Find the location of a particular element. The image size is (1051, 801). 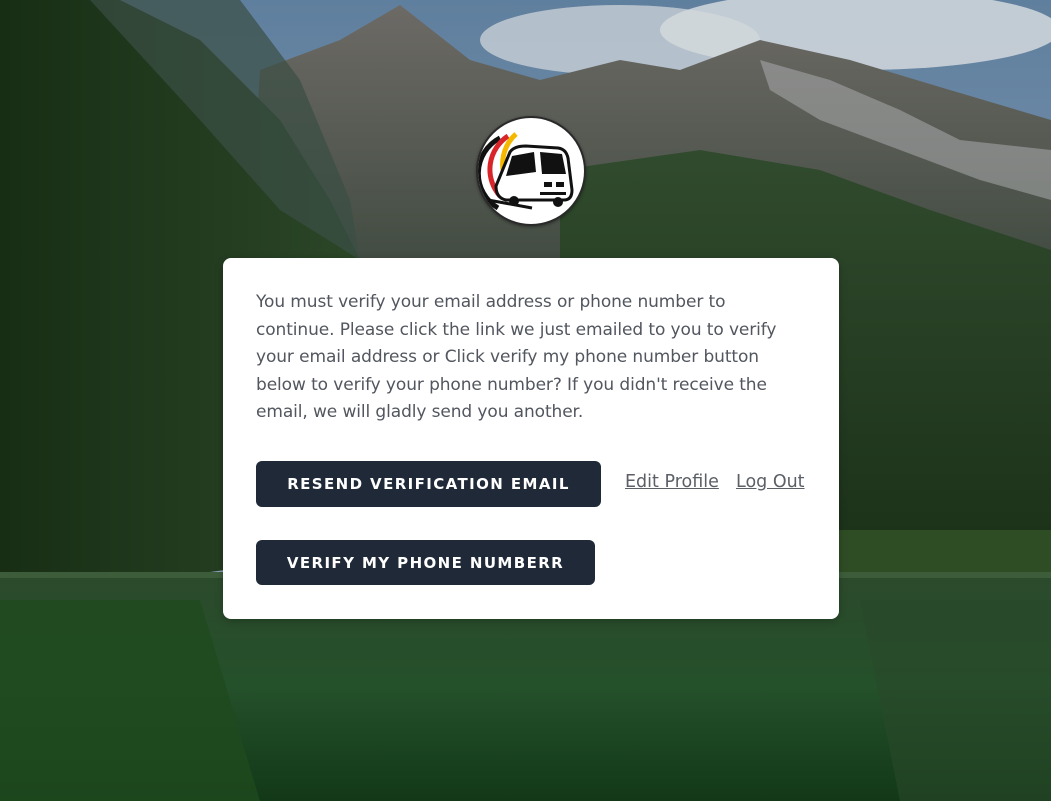

logout-link: Log Out is located at coordinates (770, 482).